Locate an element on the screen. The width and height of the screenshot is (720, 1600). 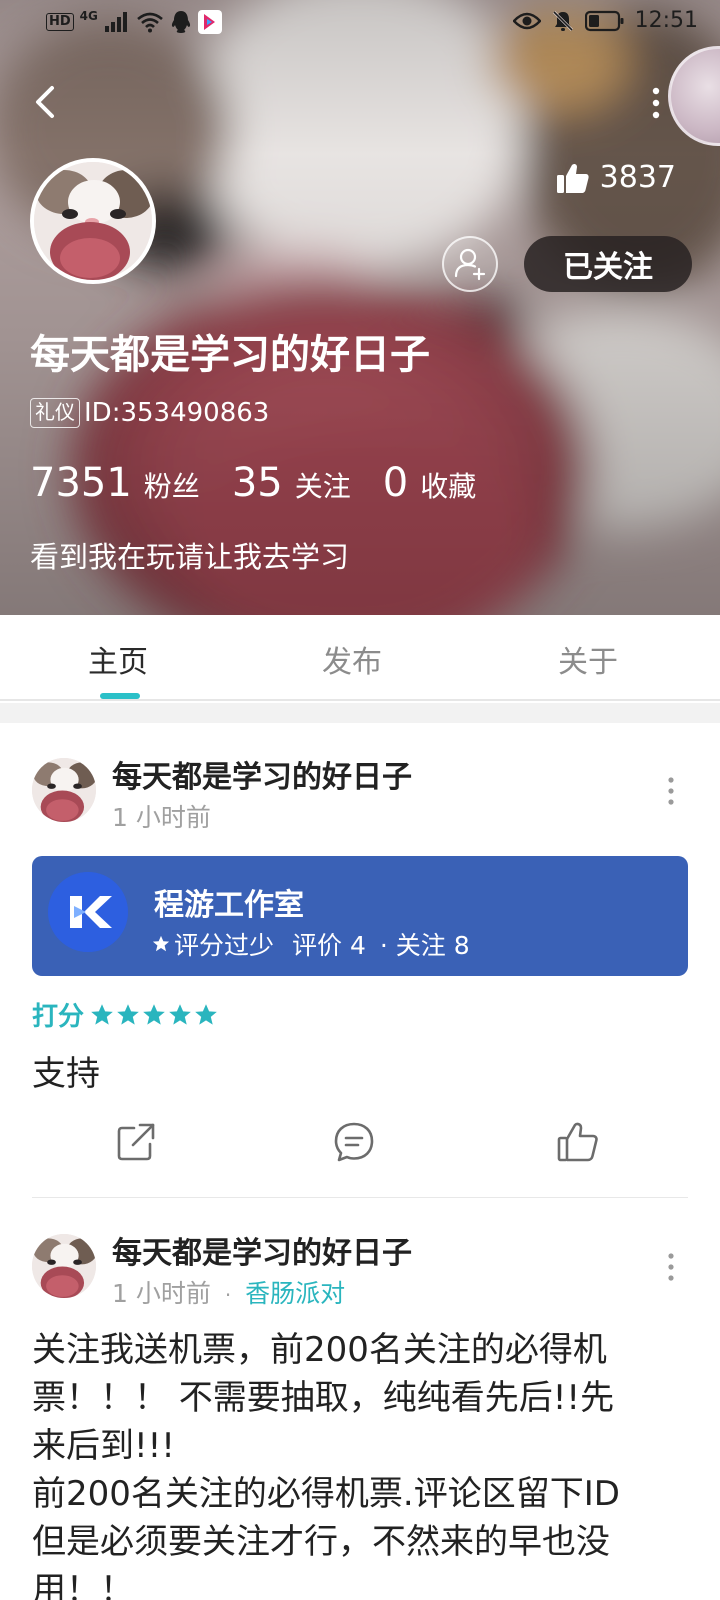
fans-label: 粉丝 is located at coordinates (172, 485).